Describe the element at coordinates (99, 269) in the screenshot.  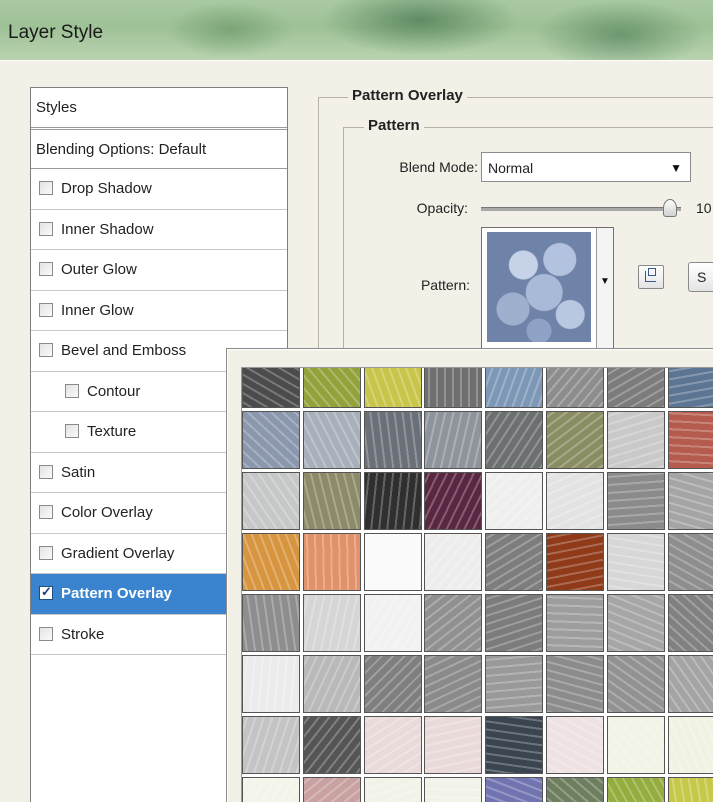
I see `style-item-label: Outer Glow` at that location.